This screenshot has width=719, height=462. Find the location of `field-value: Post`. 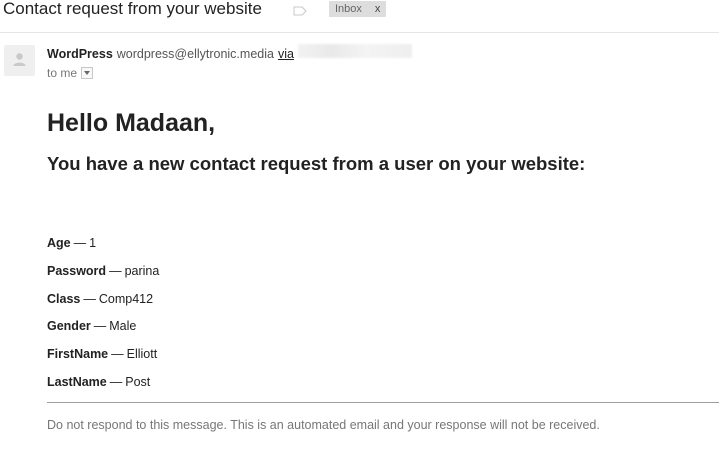

field-value: Post is located at coordinates (138, 381).